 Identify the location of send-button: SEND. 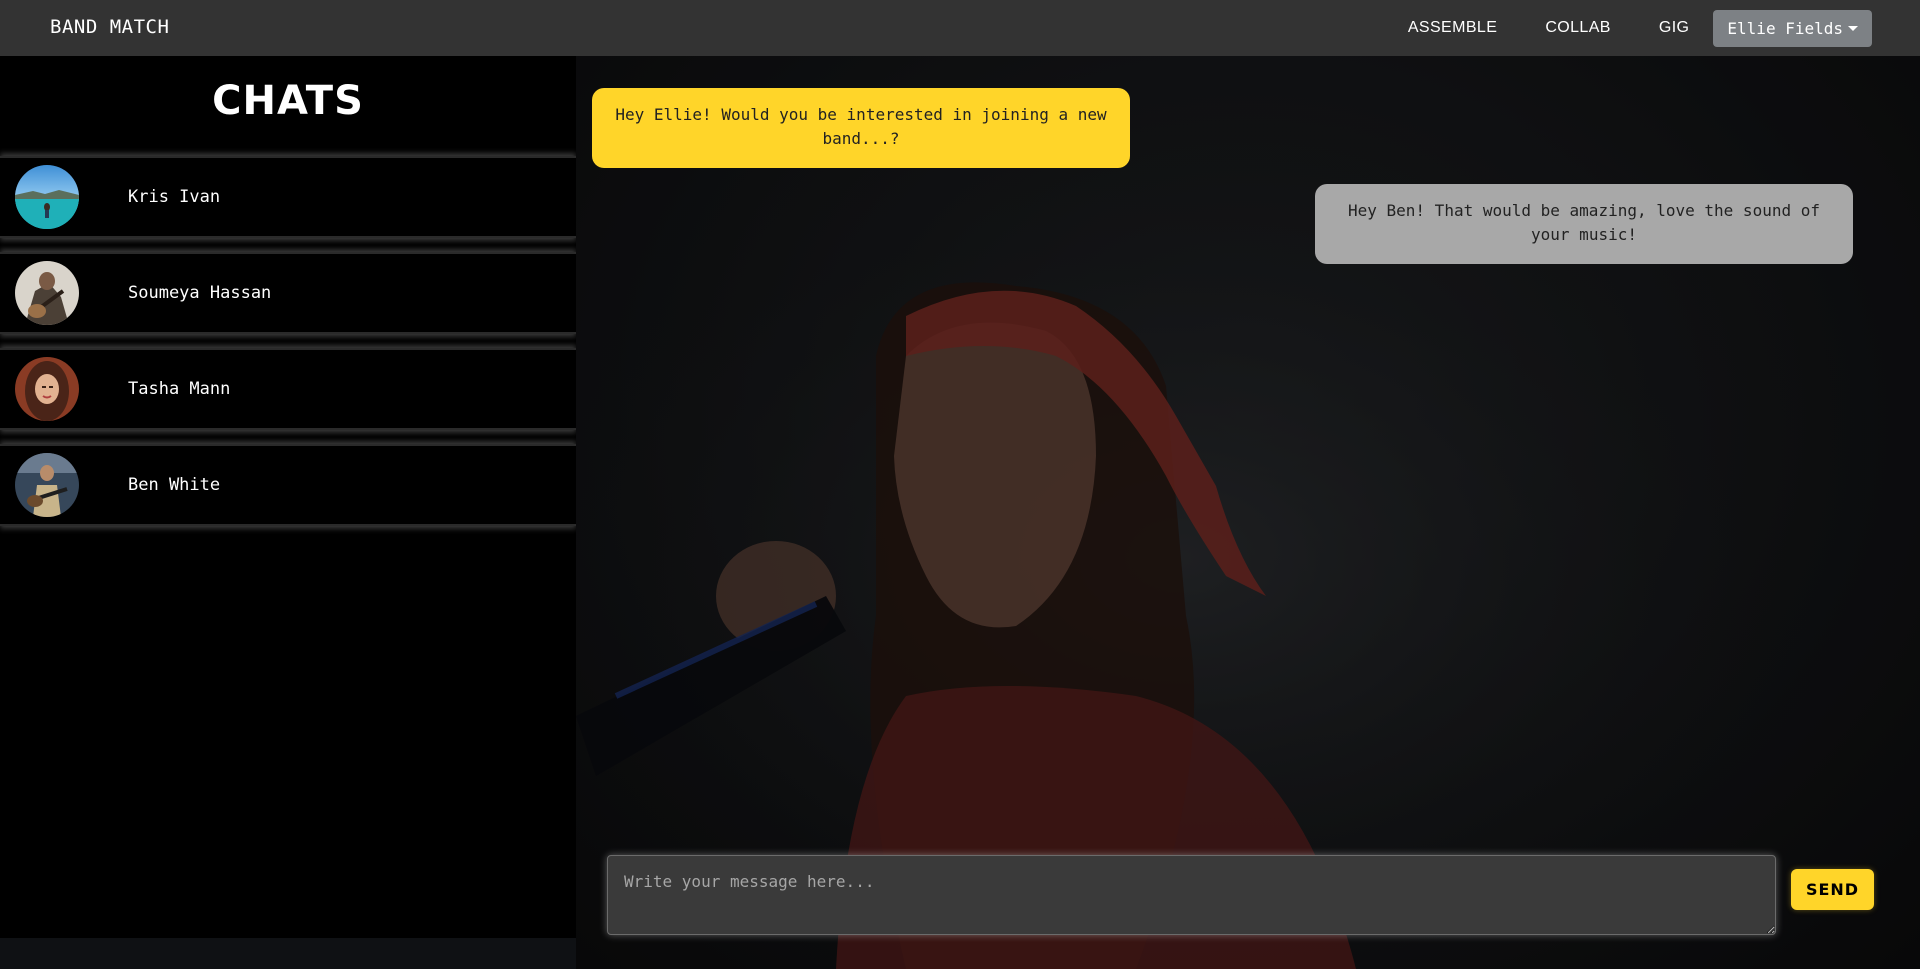
(1832, 889).